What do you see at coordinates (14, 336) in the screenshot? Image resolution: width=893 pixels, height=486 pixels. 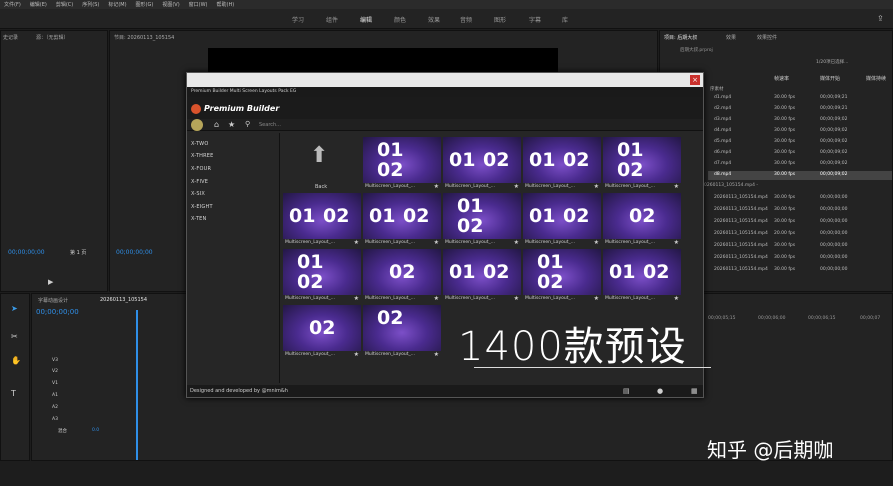 I see `razor-tool-icon: ✂` at bounding box center [14, 336].